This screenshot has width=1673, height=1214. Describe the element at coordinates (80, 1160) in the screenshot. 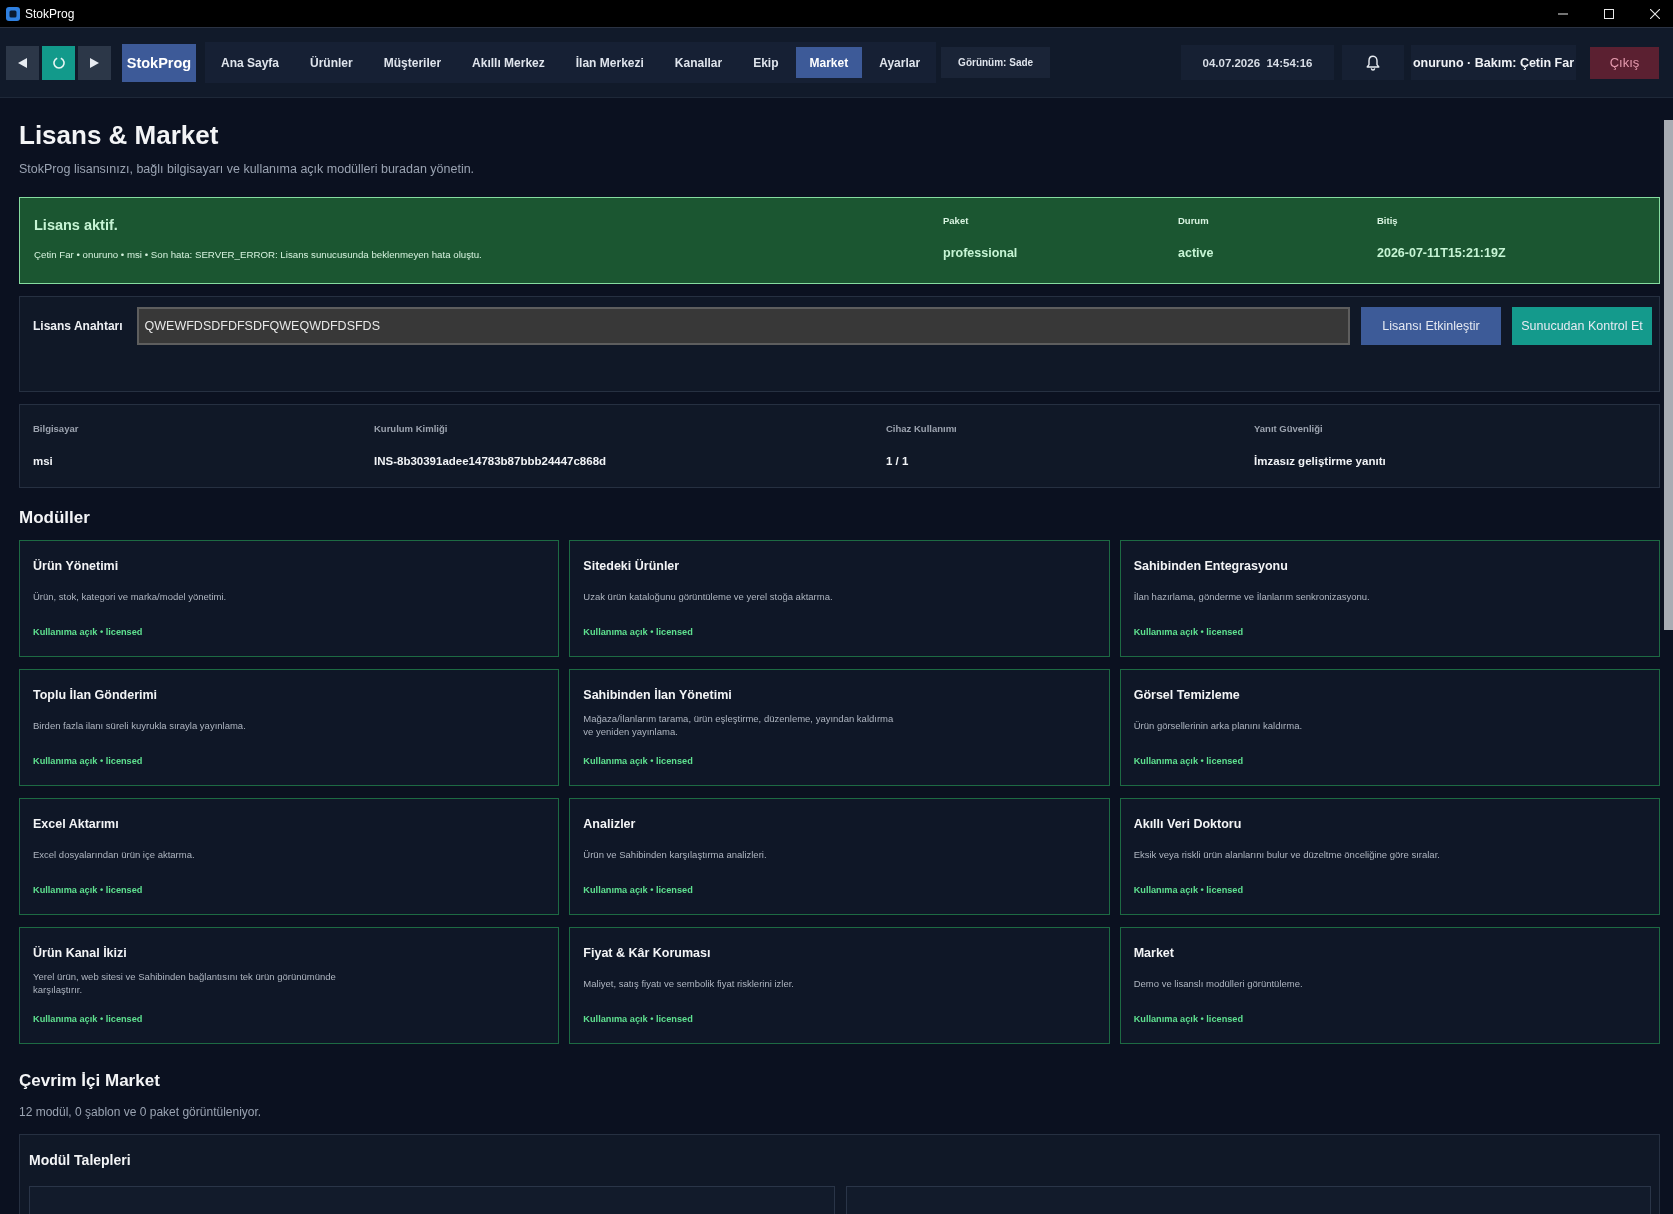

I see `panel-title: Modül Talepleri` at that location.